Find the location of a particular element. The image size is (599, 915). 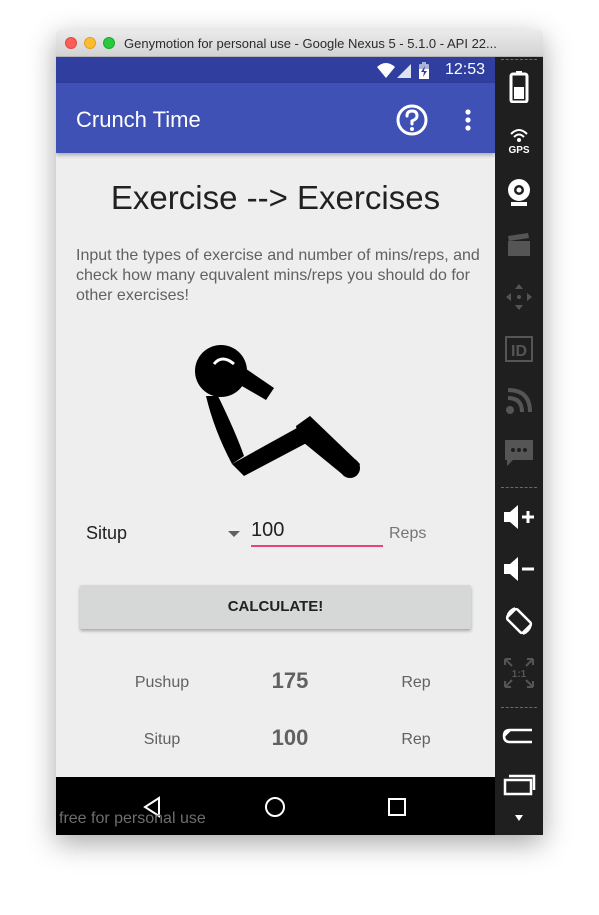

cell-signal-icon is located at coordinates (404, 71).